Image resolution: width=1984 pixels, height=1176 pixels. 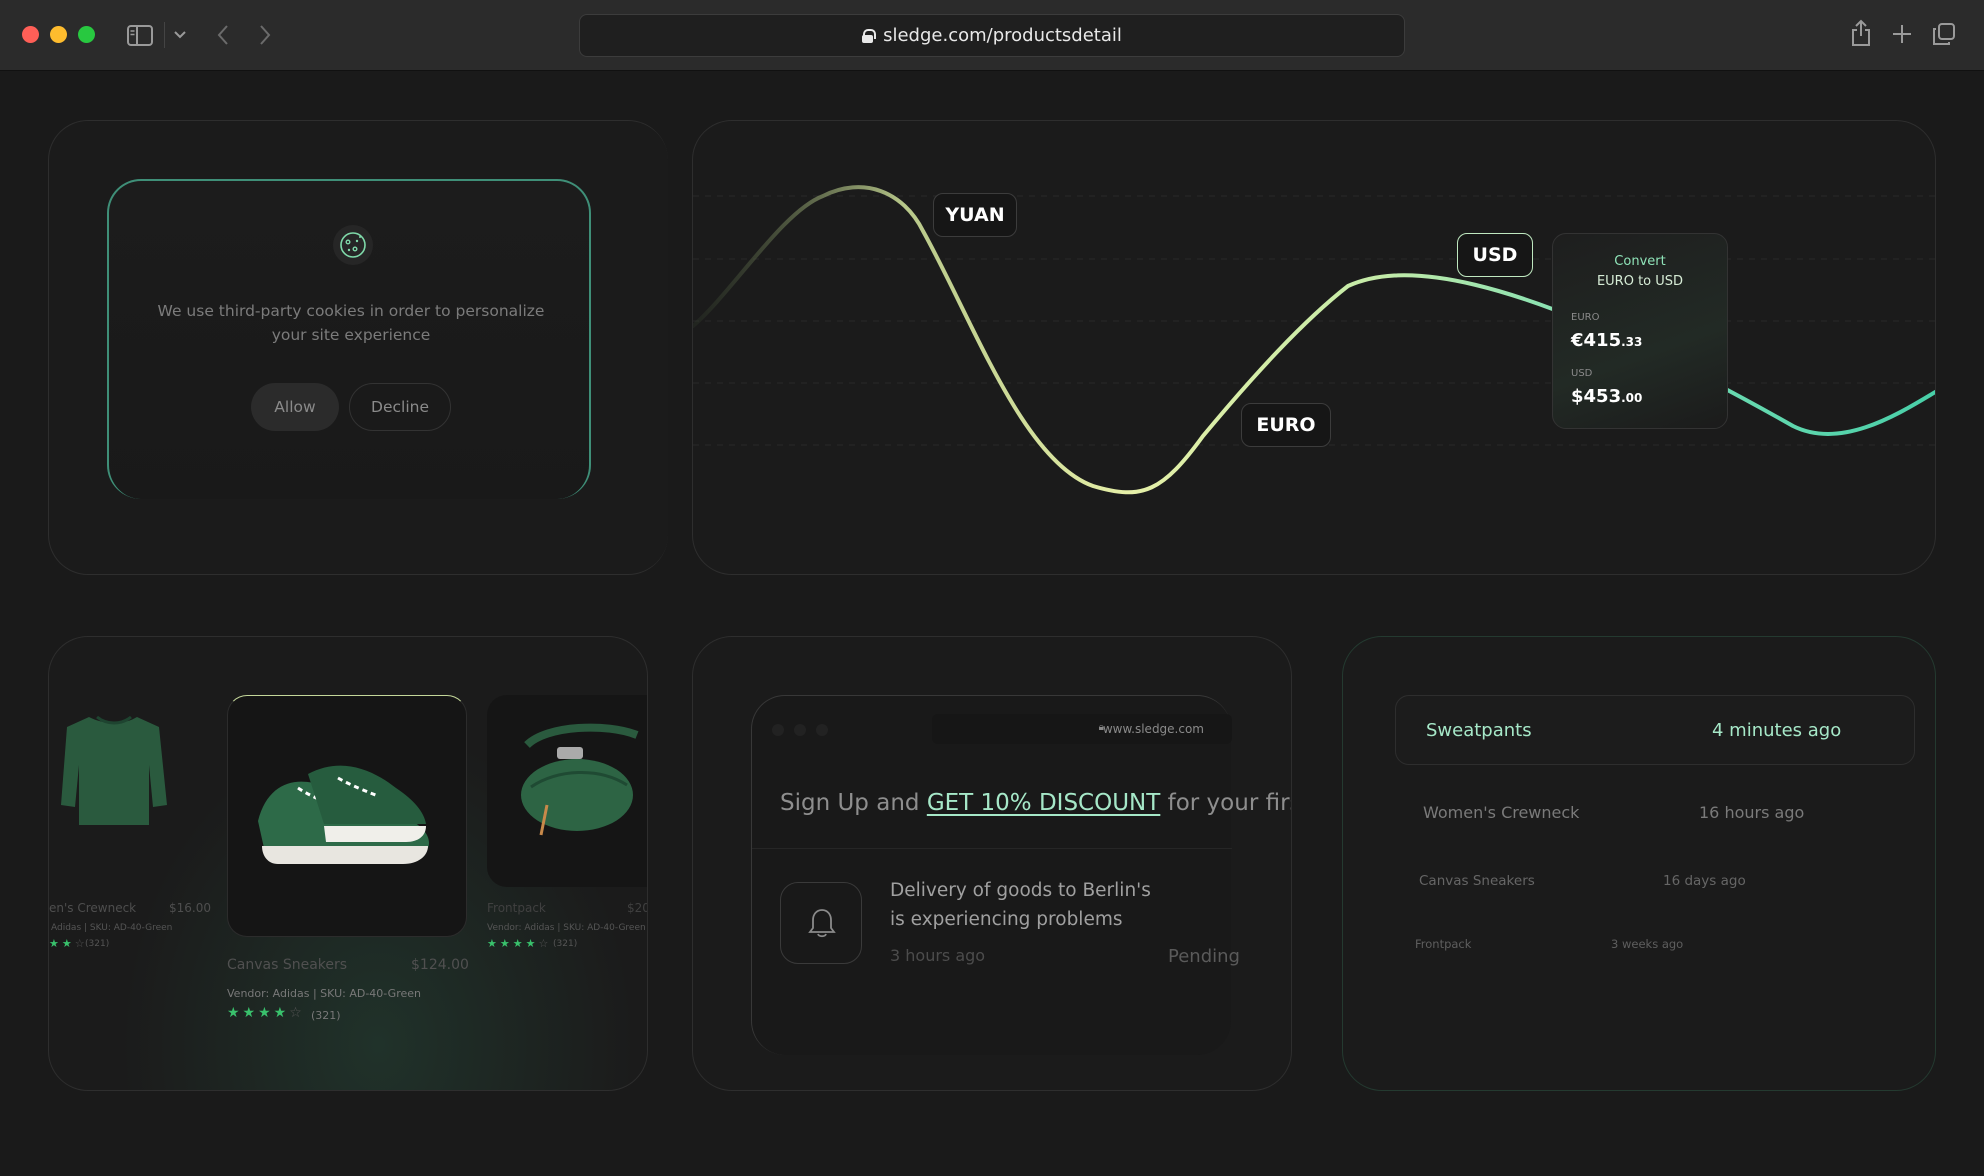 What do you see at coordinates (1752, 812) in the screenshot?
I see `recent-item-time: 16 hours ago` at bounding box center [1752, 812].